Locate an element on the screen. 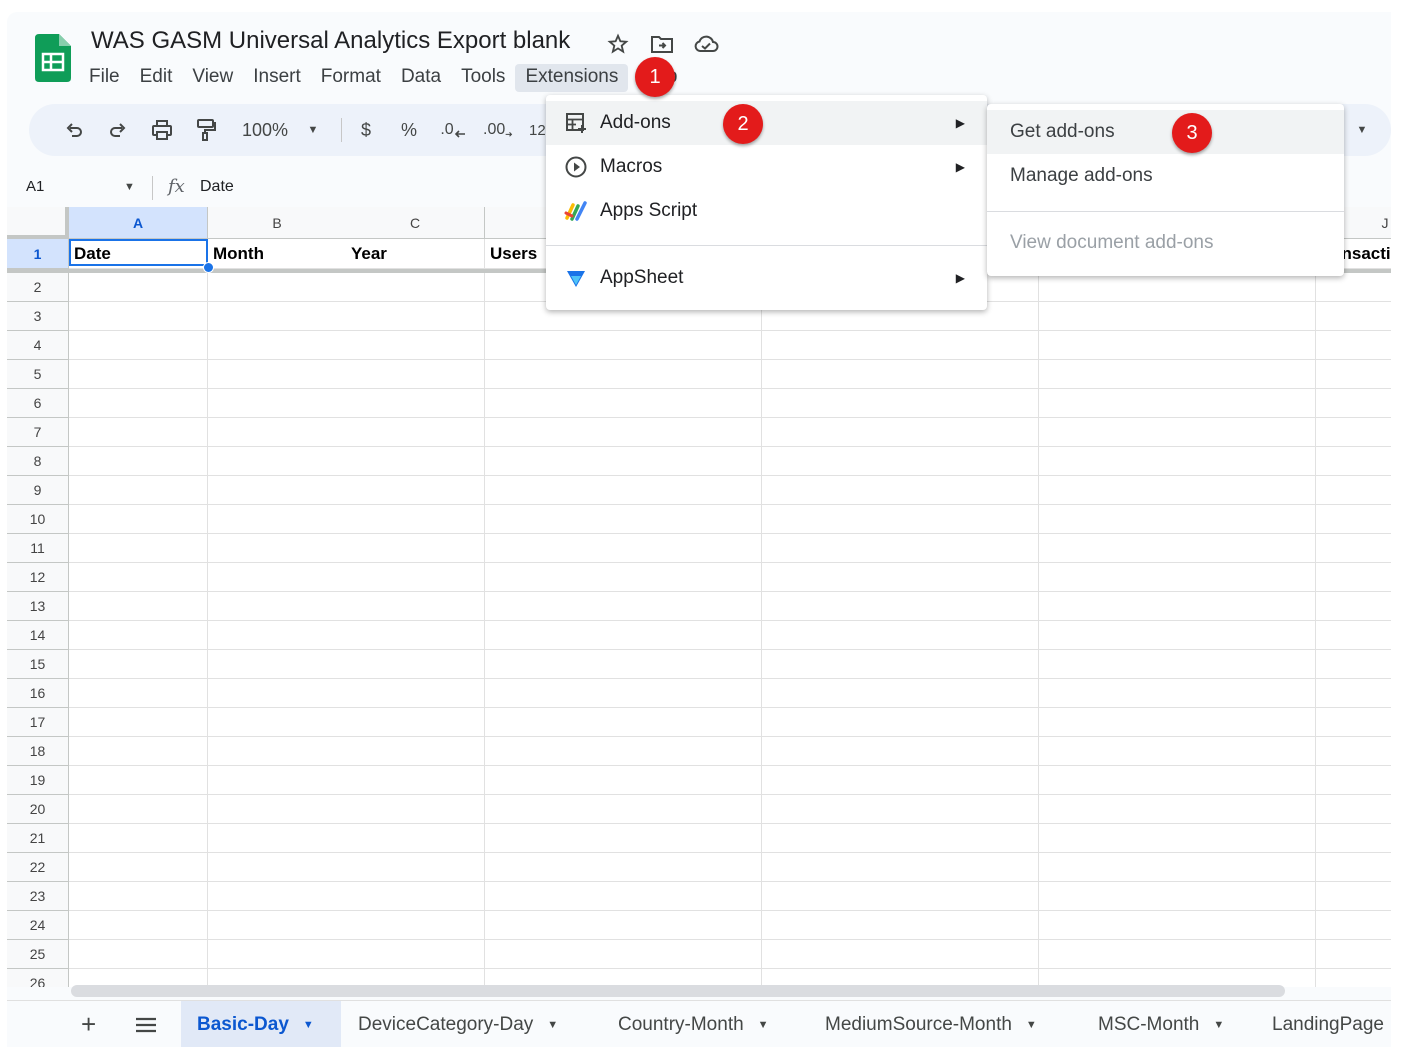 Image resolution: width=1407 pixels, height=1047 pixels. cell-b22 is located at coordinates (277, 867).